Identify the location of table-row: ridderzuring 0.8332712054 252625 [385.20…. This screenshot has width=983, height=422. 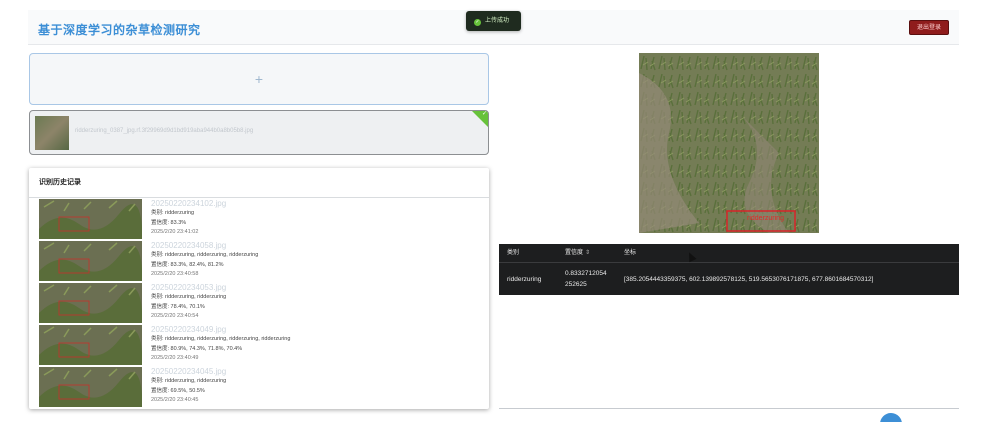
(729, 278).